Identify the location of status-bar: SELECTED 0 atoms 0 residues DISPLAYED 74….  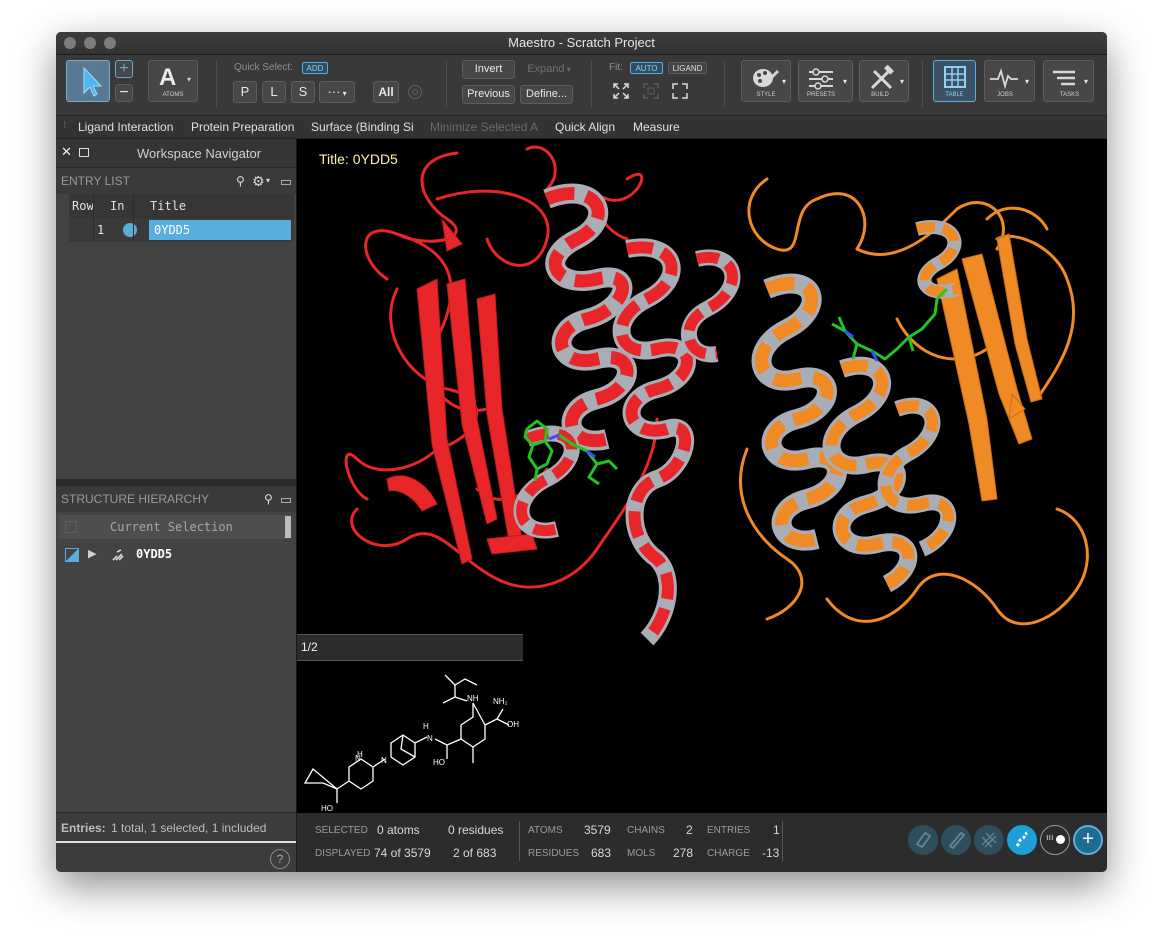
(702, 842).